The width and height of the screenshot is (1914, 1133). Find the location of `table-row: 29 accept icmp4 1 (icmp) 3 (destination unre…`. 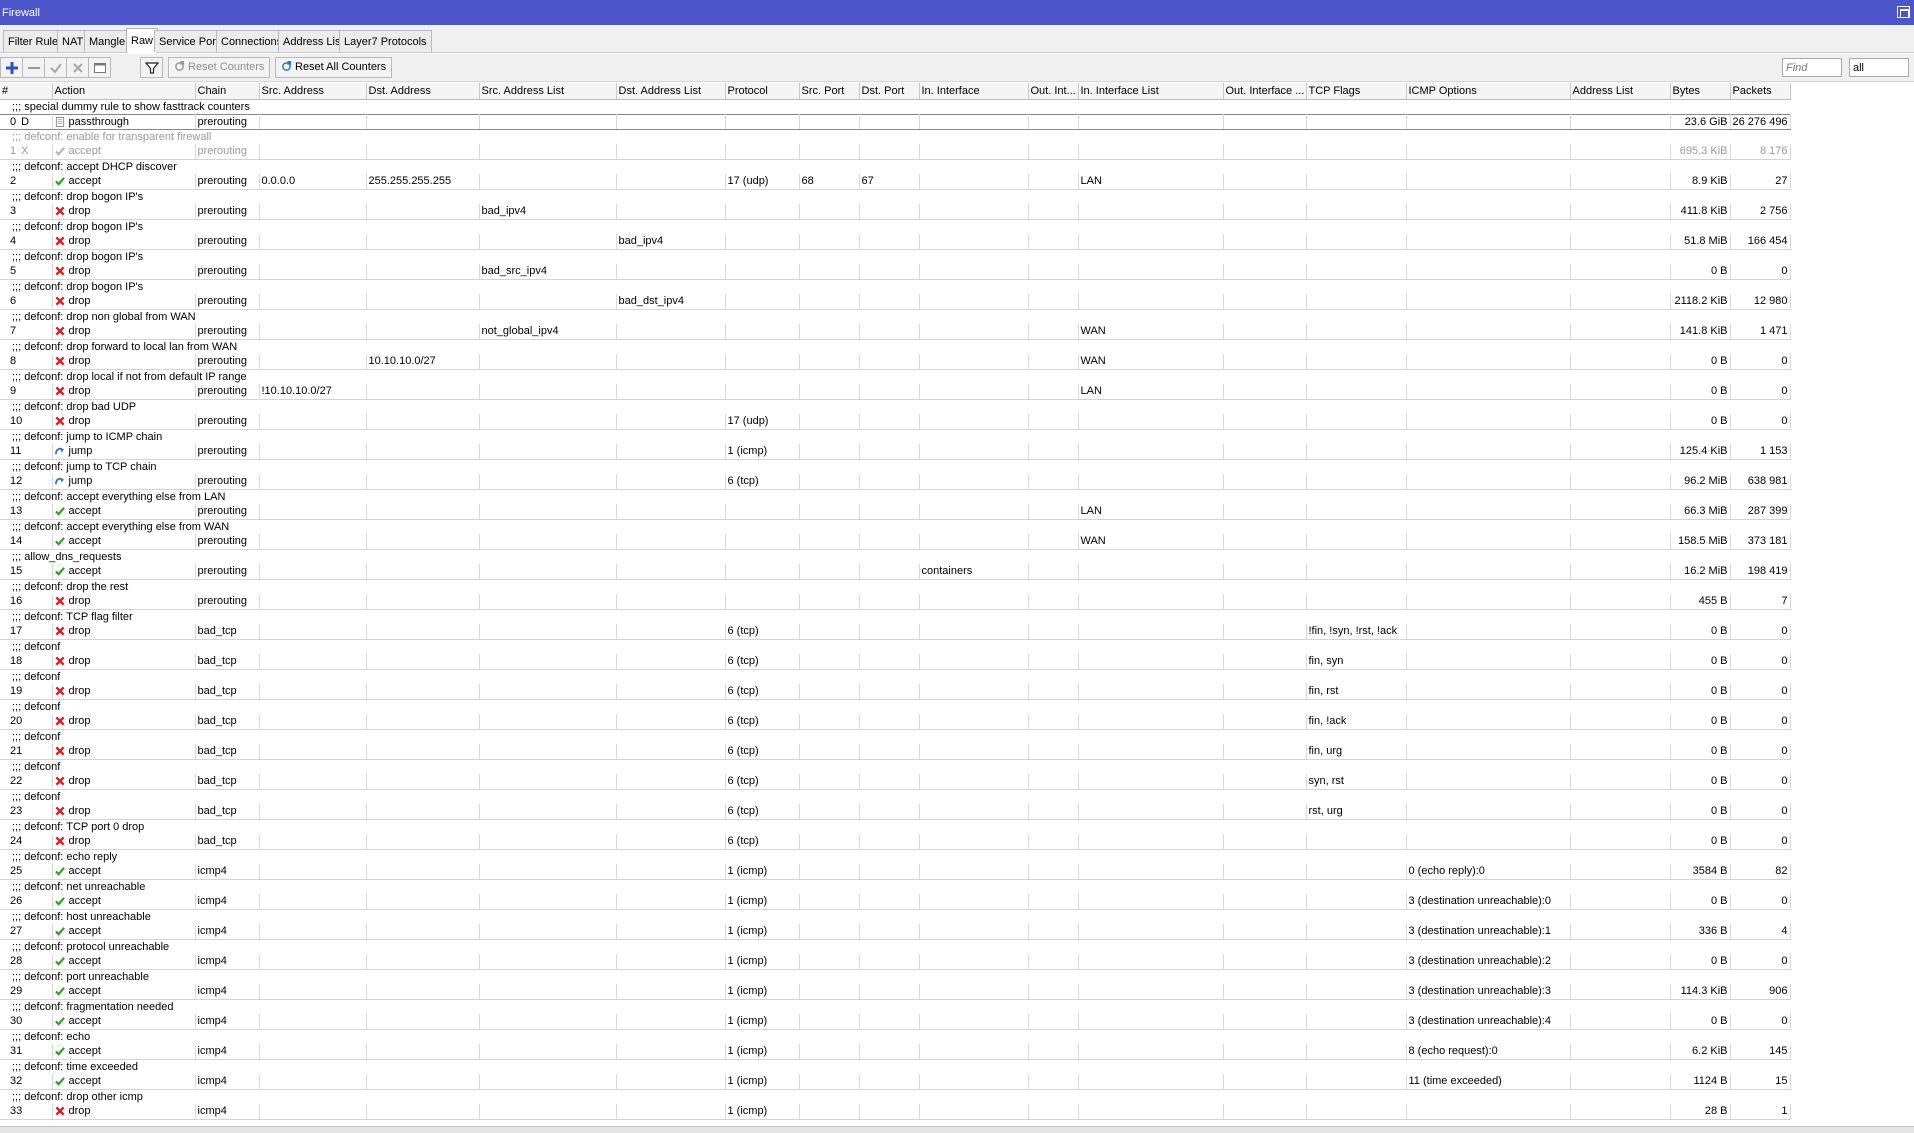

table-row: 29 accept icmp4 1 (icmp) 3 (destination unre… is located at coordinates (895, 992).